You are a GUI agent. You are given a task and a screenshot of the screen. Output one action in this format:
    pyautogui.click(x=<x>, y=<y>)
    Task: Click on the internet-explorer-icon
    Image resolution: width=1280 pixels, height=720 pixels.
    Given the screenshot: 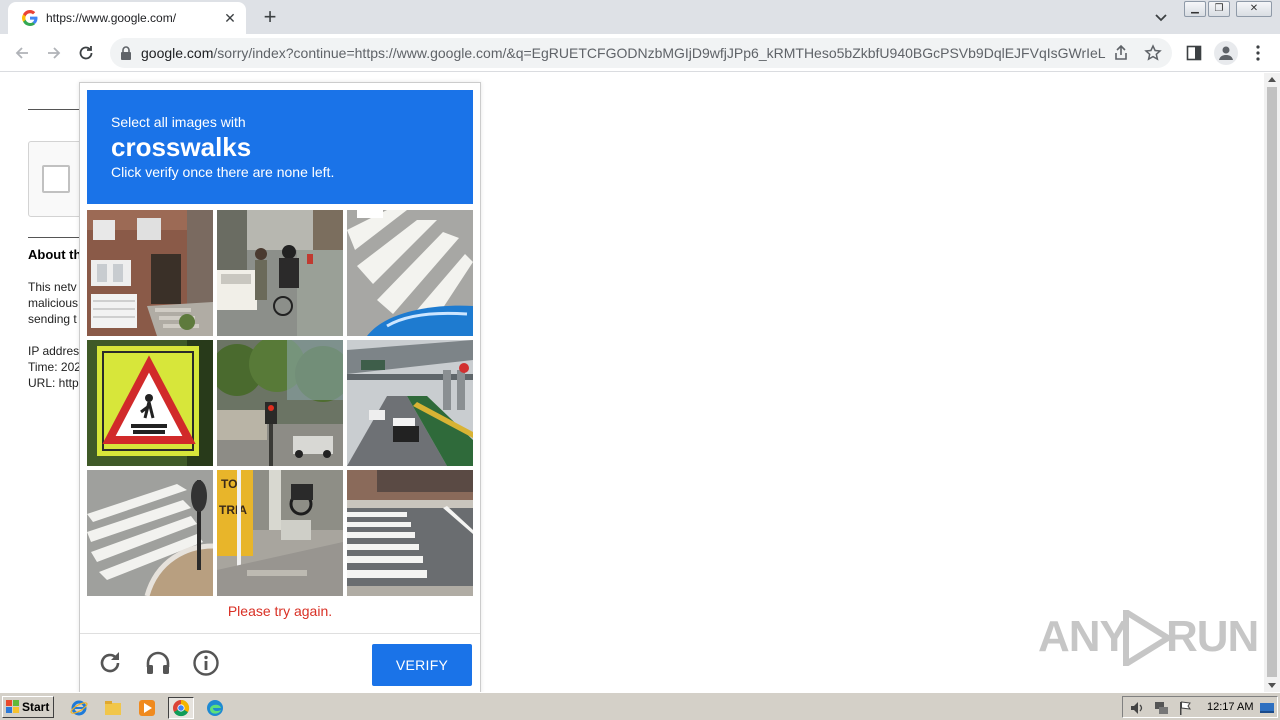 What is the action you would take?
    pyautogui.click(x=79, y=708)
    